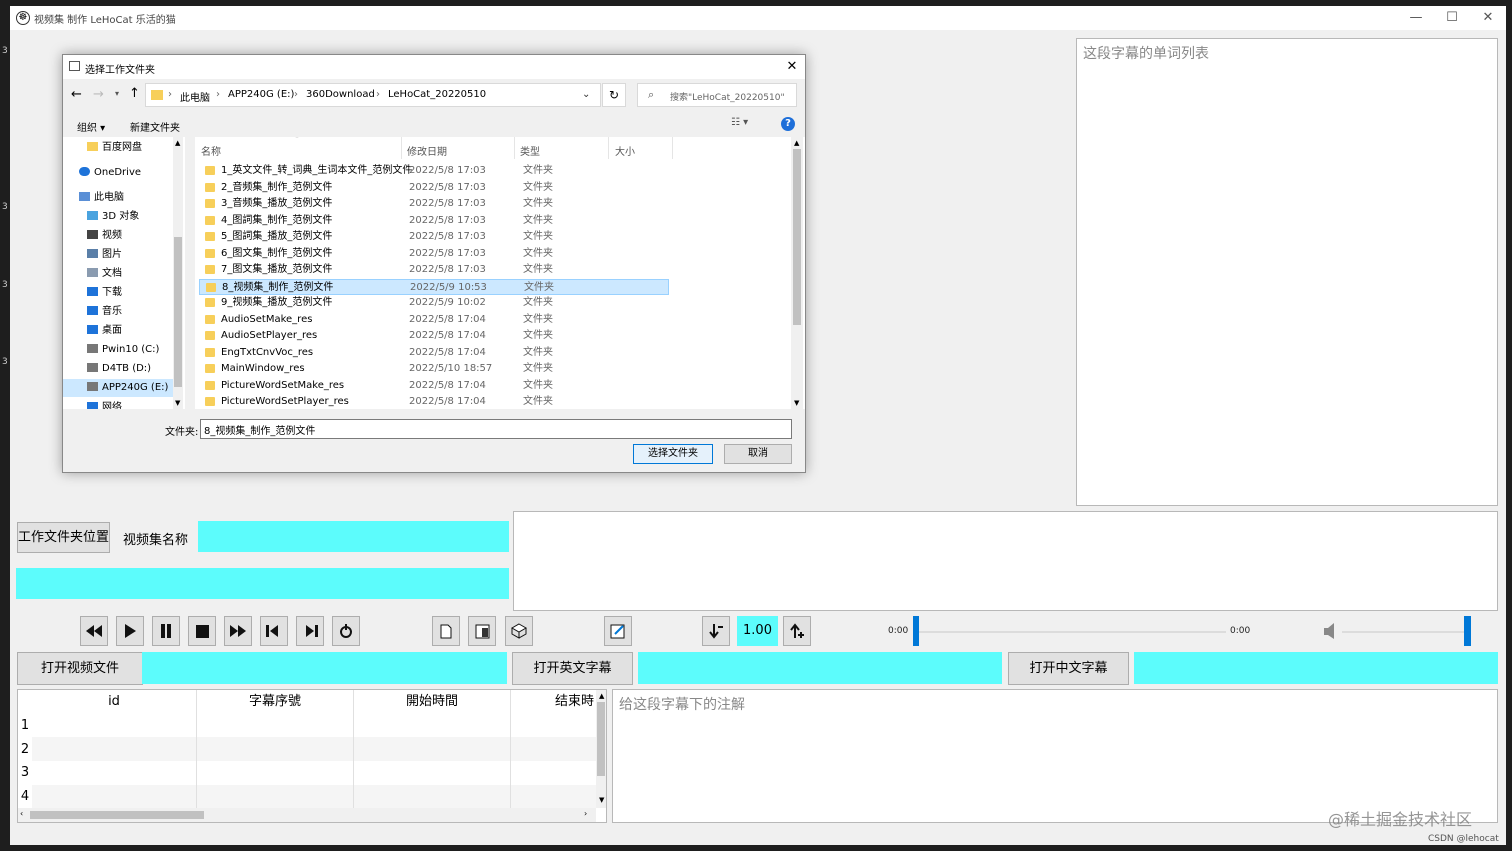  Describe the element at coordinates (202, 631) in the screenshot. I see `stop-icon` at that location.